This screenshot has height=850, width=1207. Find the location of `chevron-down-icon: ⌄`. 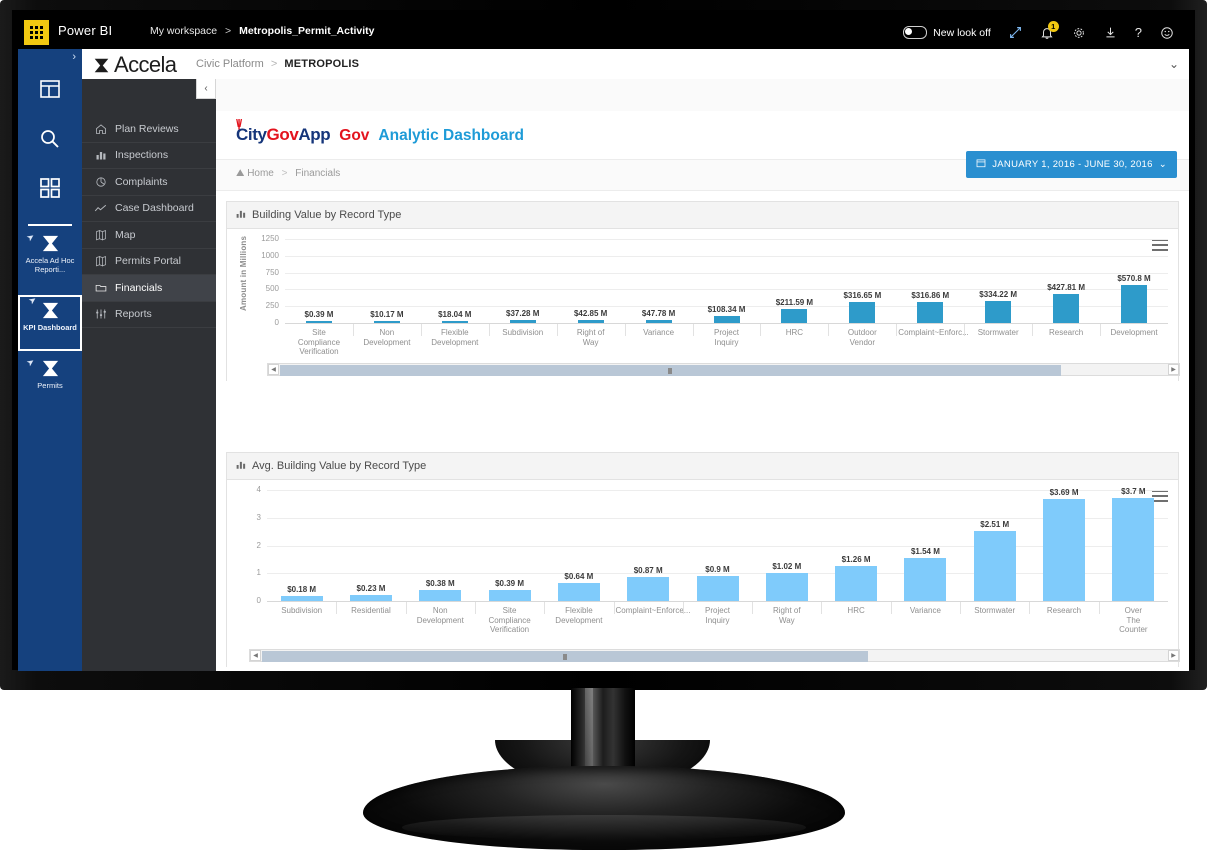

chevron-down-icon: ⌄ is located at coordinates (1174, 64).